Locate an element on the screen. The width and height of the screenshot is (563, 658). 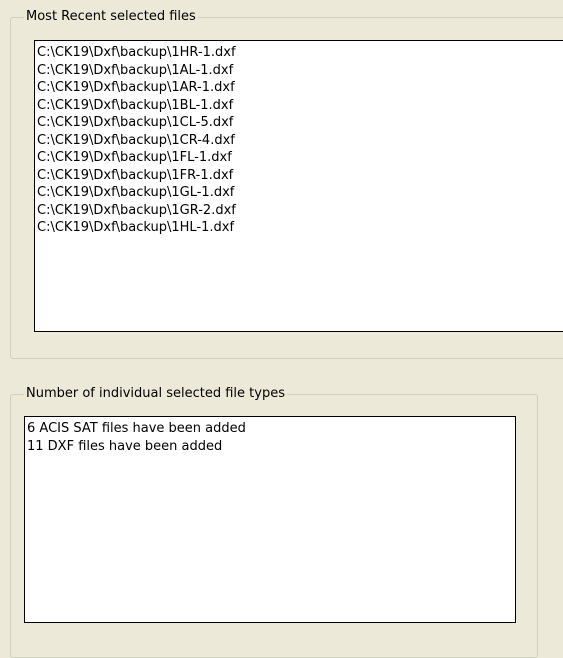
list-item: C:\CK19\Dxf\backup\1FR-1.dxf is located at coordinates (300, 176).